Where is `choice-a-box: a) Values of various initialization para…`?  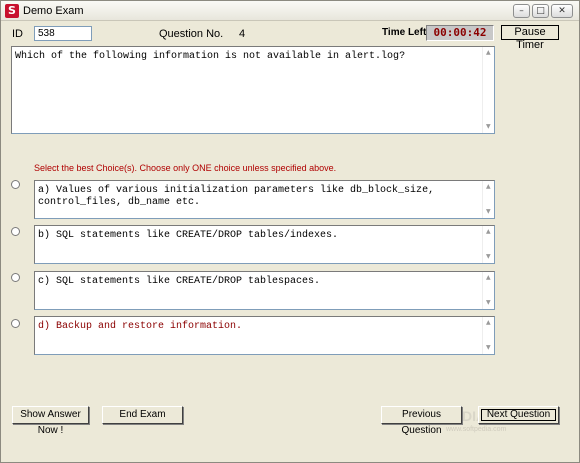
choice-a-box: a) Values of various initialization para… is located at coordinates (264, 199).